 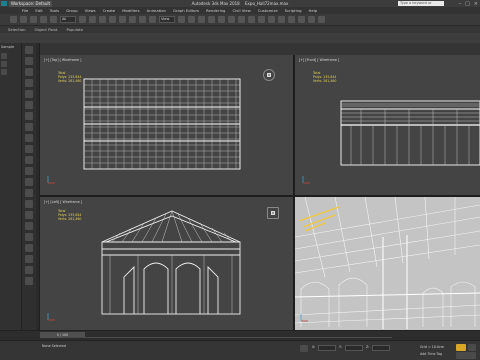 What do you see at coordinates (29, 259) in the screenshot?
I see `display-layers-icon` at bounding box center [29, 259].